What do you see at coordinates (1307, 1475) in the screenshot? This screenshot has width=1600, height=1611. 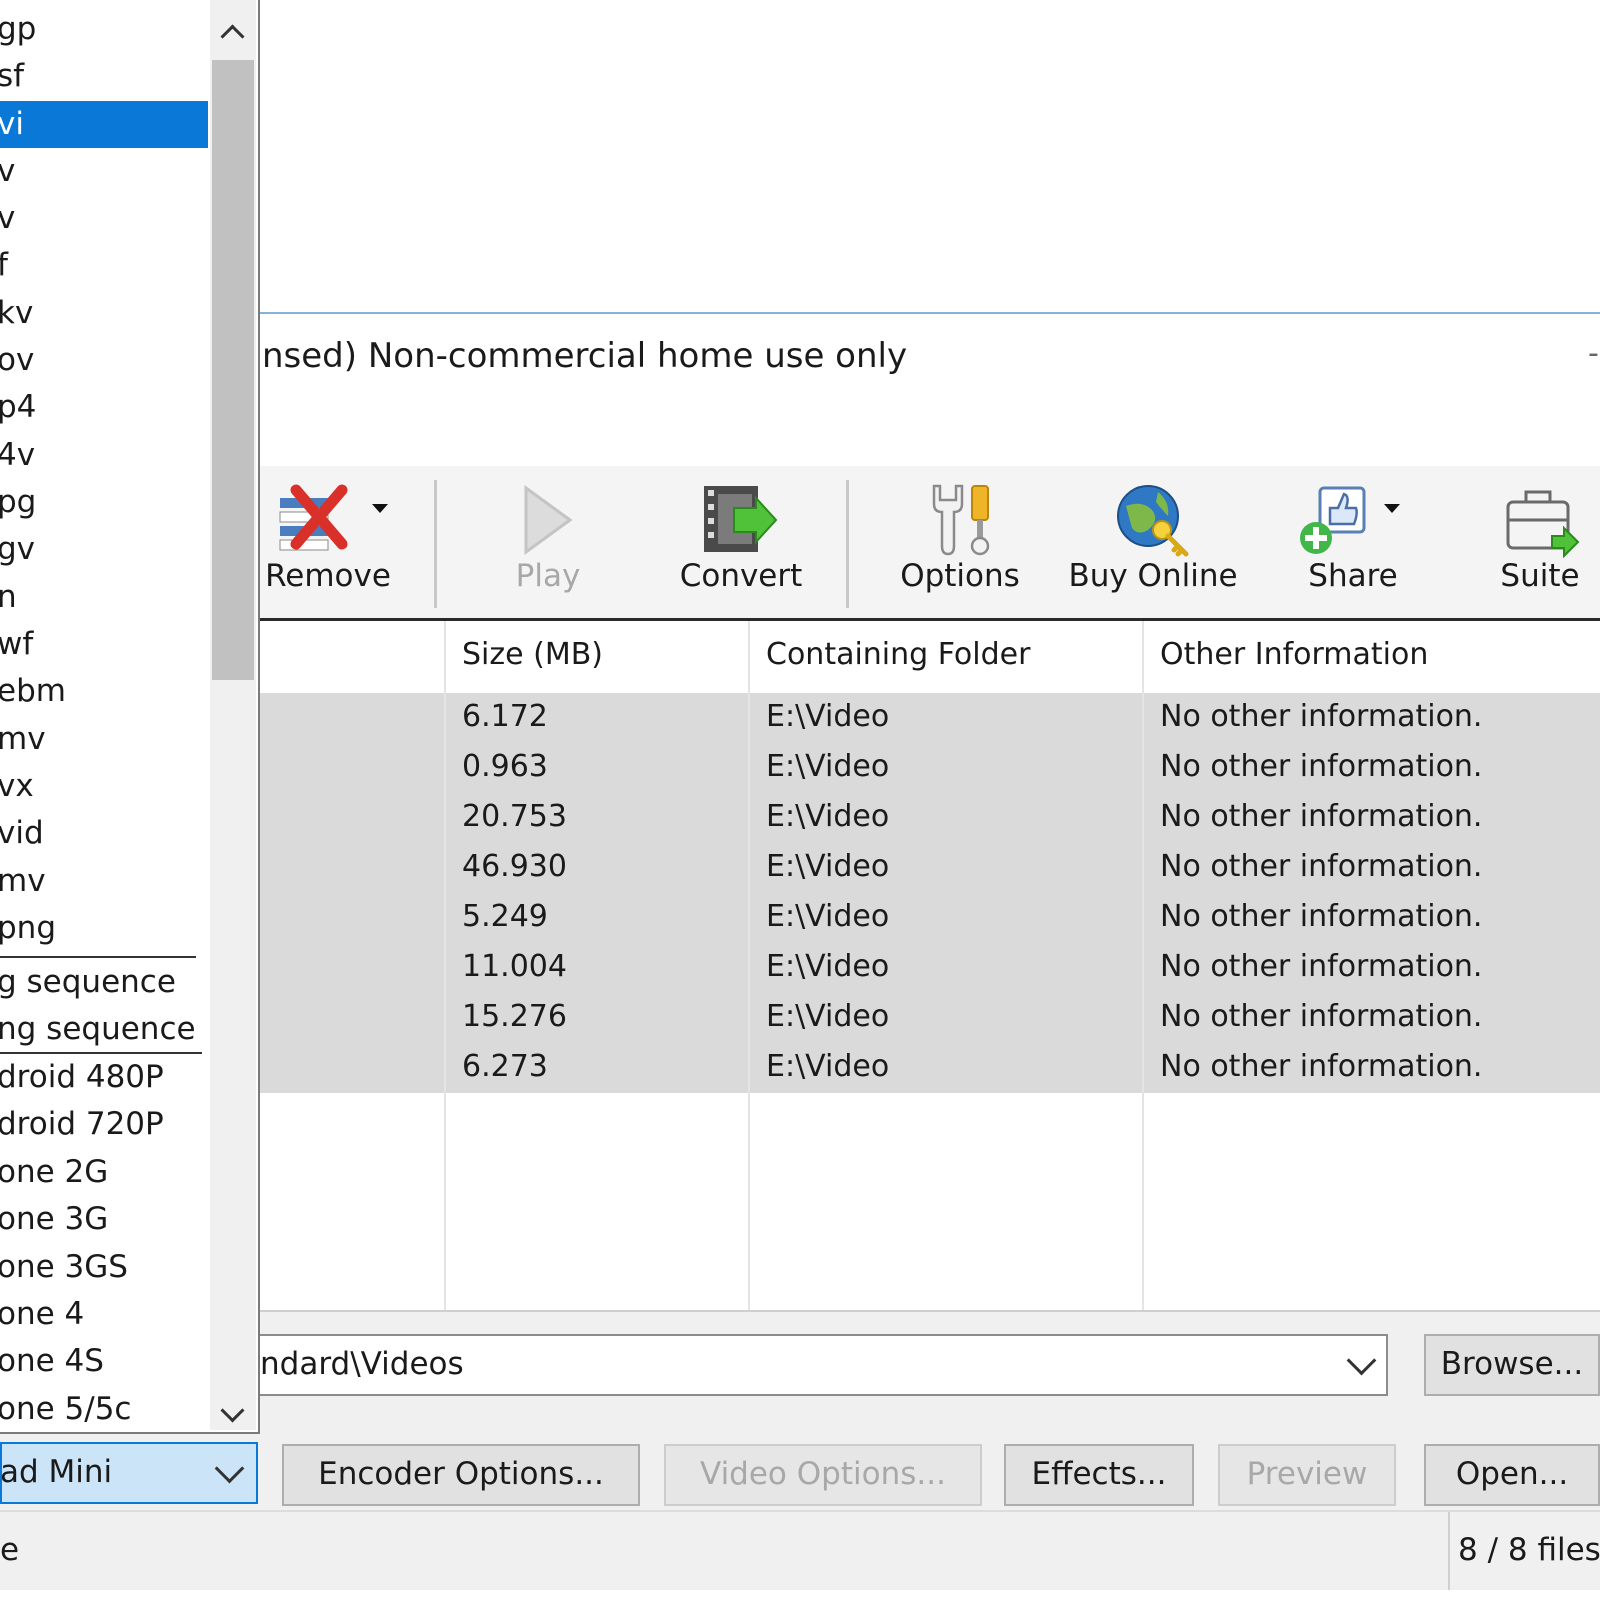 I see `preview-button: Preview` at bounding box center [1307, 1475].